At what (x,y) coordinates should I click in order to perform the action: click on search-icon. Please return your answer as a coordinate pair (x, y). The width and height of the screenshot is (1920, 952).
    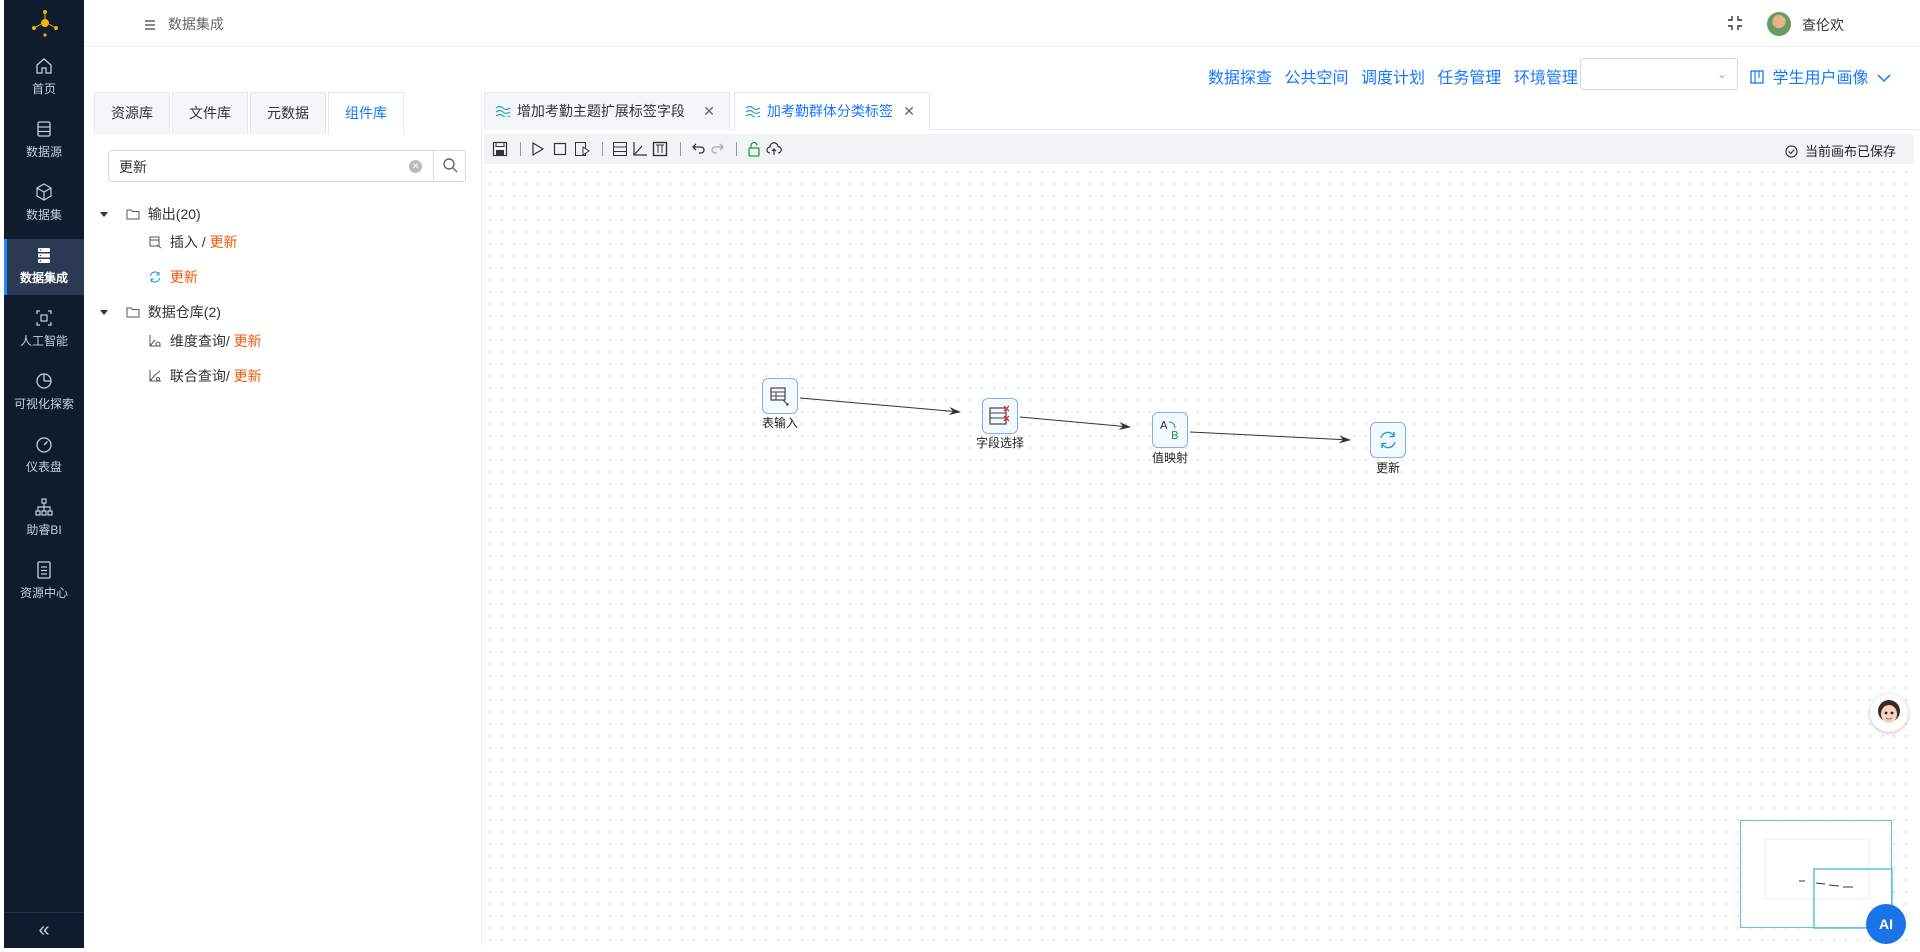
    Looking at the image, I should click on (450, 165).